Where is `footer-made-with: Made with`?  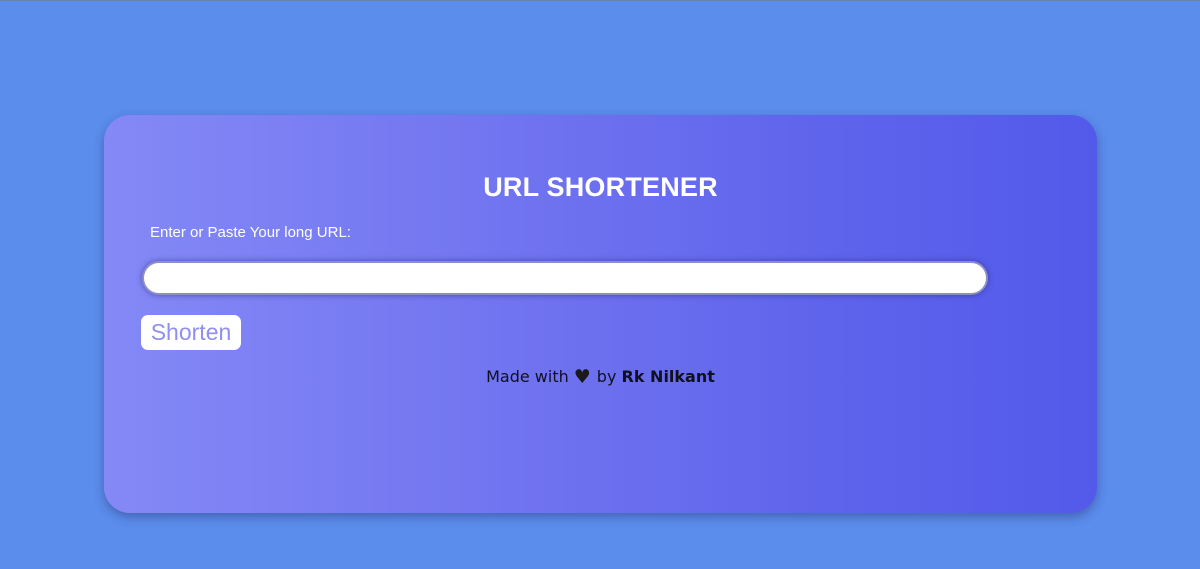
footer-made-with: Made with is located at coordinates (527, 376).